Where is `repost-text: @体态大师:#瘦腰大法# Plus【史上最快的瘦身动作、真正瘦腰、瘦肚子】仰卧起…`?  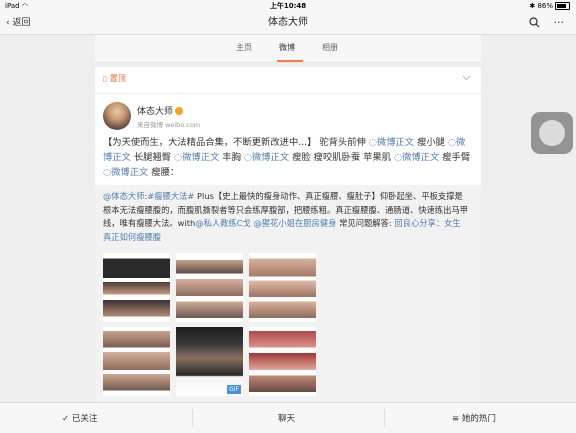
repost-text: @体态大师:#瘦腰大法# Plus【史上最快的瘦身动作、真正瘦腰、瘦肚子】仰卧起… is located at coordinates (286, 217).